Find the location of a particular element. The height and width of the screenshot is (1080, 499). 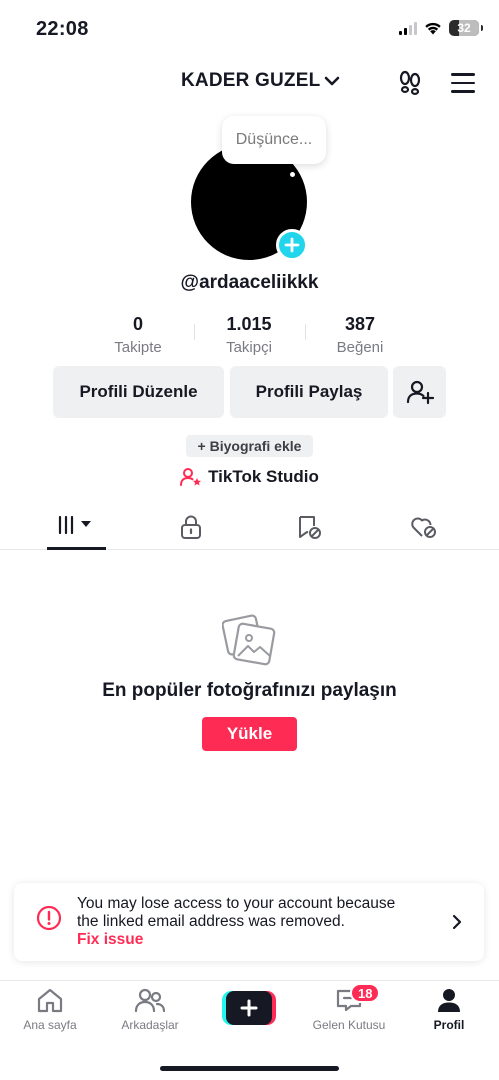

profile-header: KADER GUZEL is located at coordinates (249, 84).